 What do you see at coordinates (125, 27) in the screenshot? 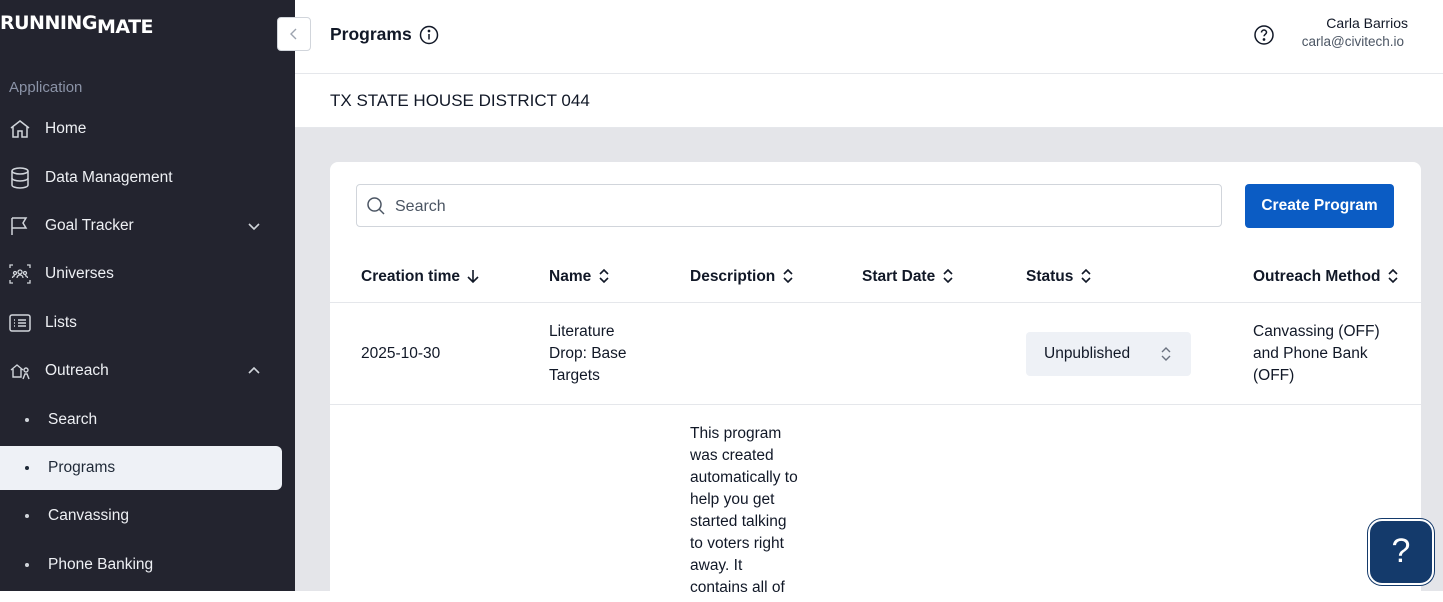
I see `logo-mate: MATE` at bounding box center [125, 27].